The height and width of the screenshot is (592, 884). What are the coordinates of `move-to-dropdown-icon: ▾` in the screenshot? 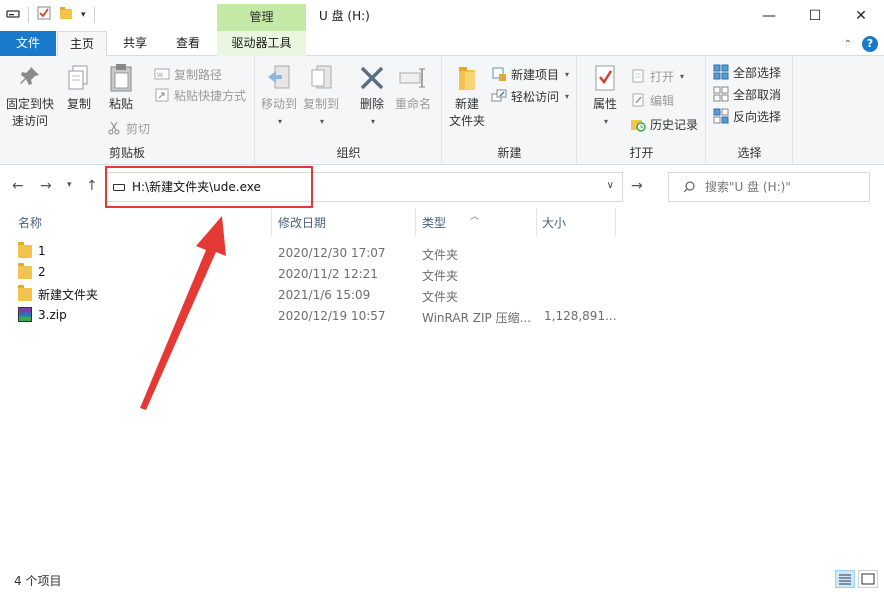 It's located at (280, 121).